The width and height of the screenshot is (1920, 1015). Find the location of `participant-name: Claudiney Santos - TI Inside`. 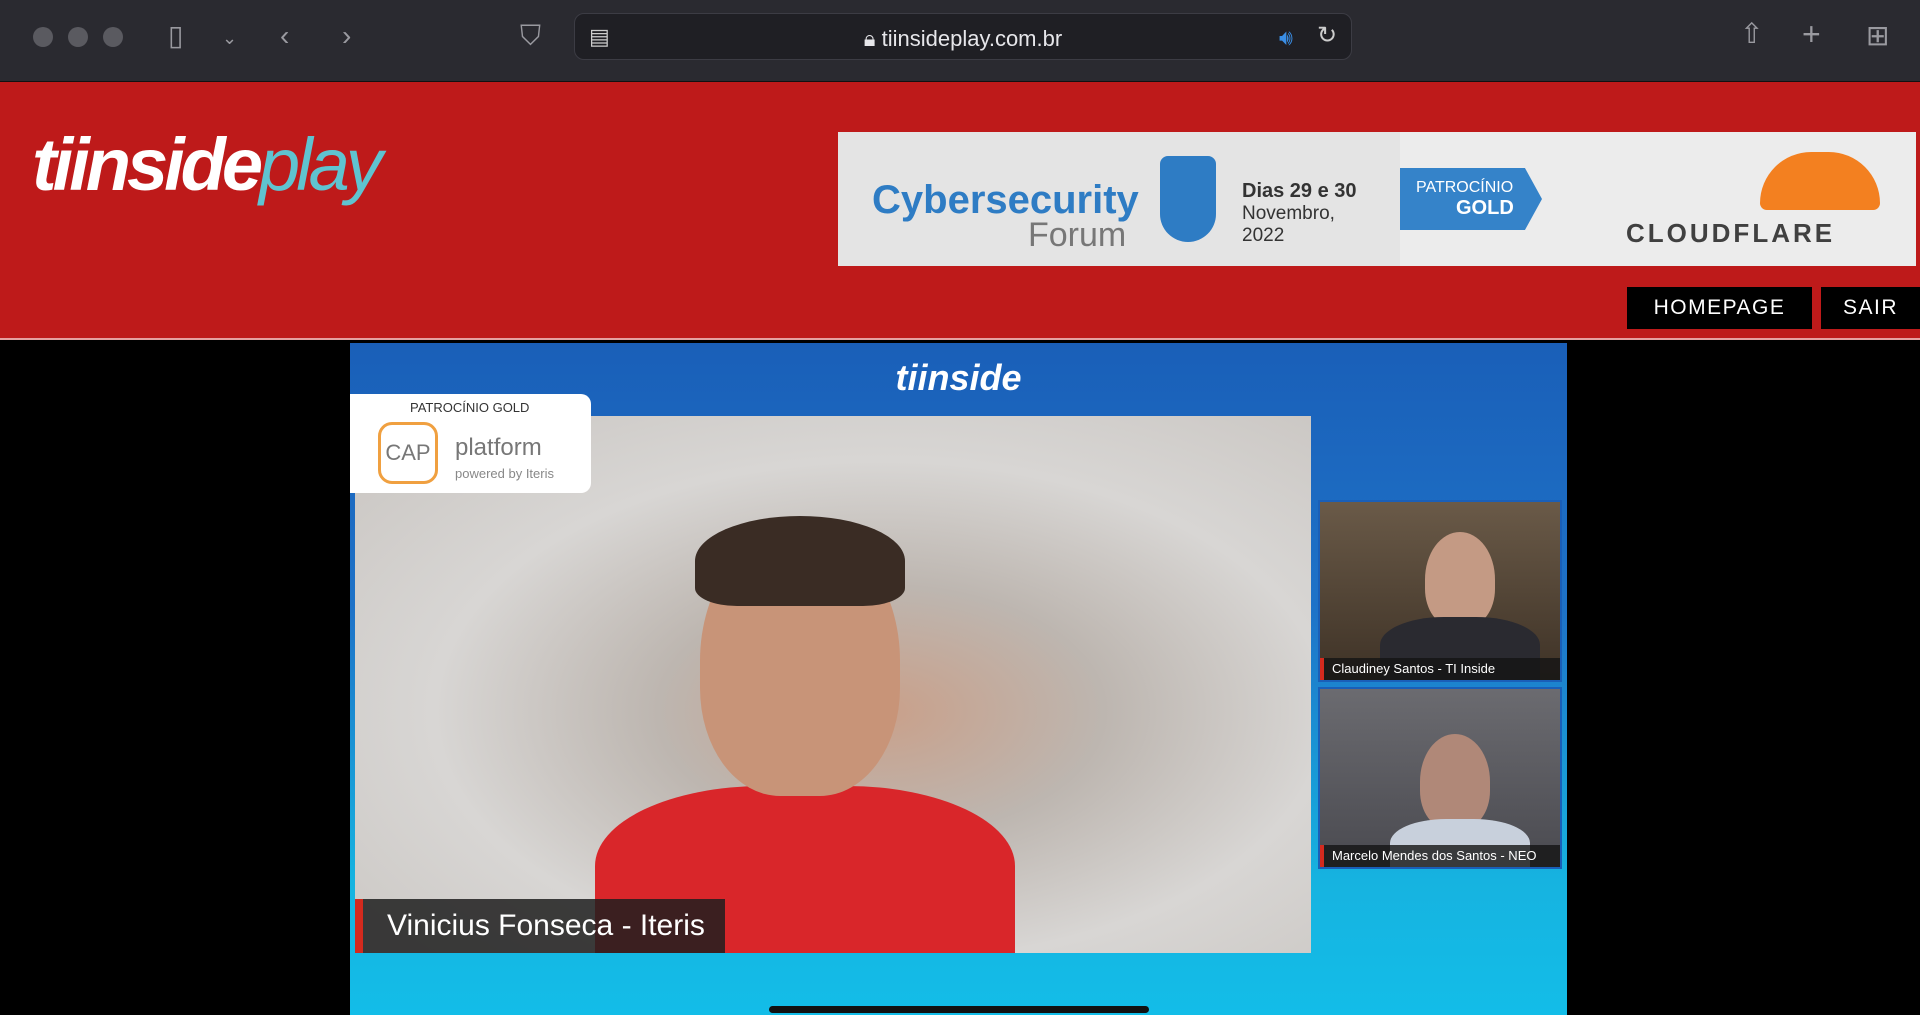

participant-name: Claudiney Santos - TI Inside is located at coordinates (1440, 669).